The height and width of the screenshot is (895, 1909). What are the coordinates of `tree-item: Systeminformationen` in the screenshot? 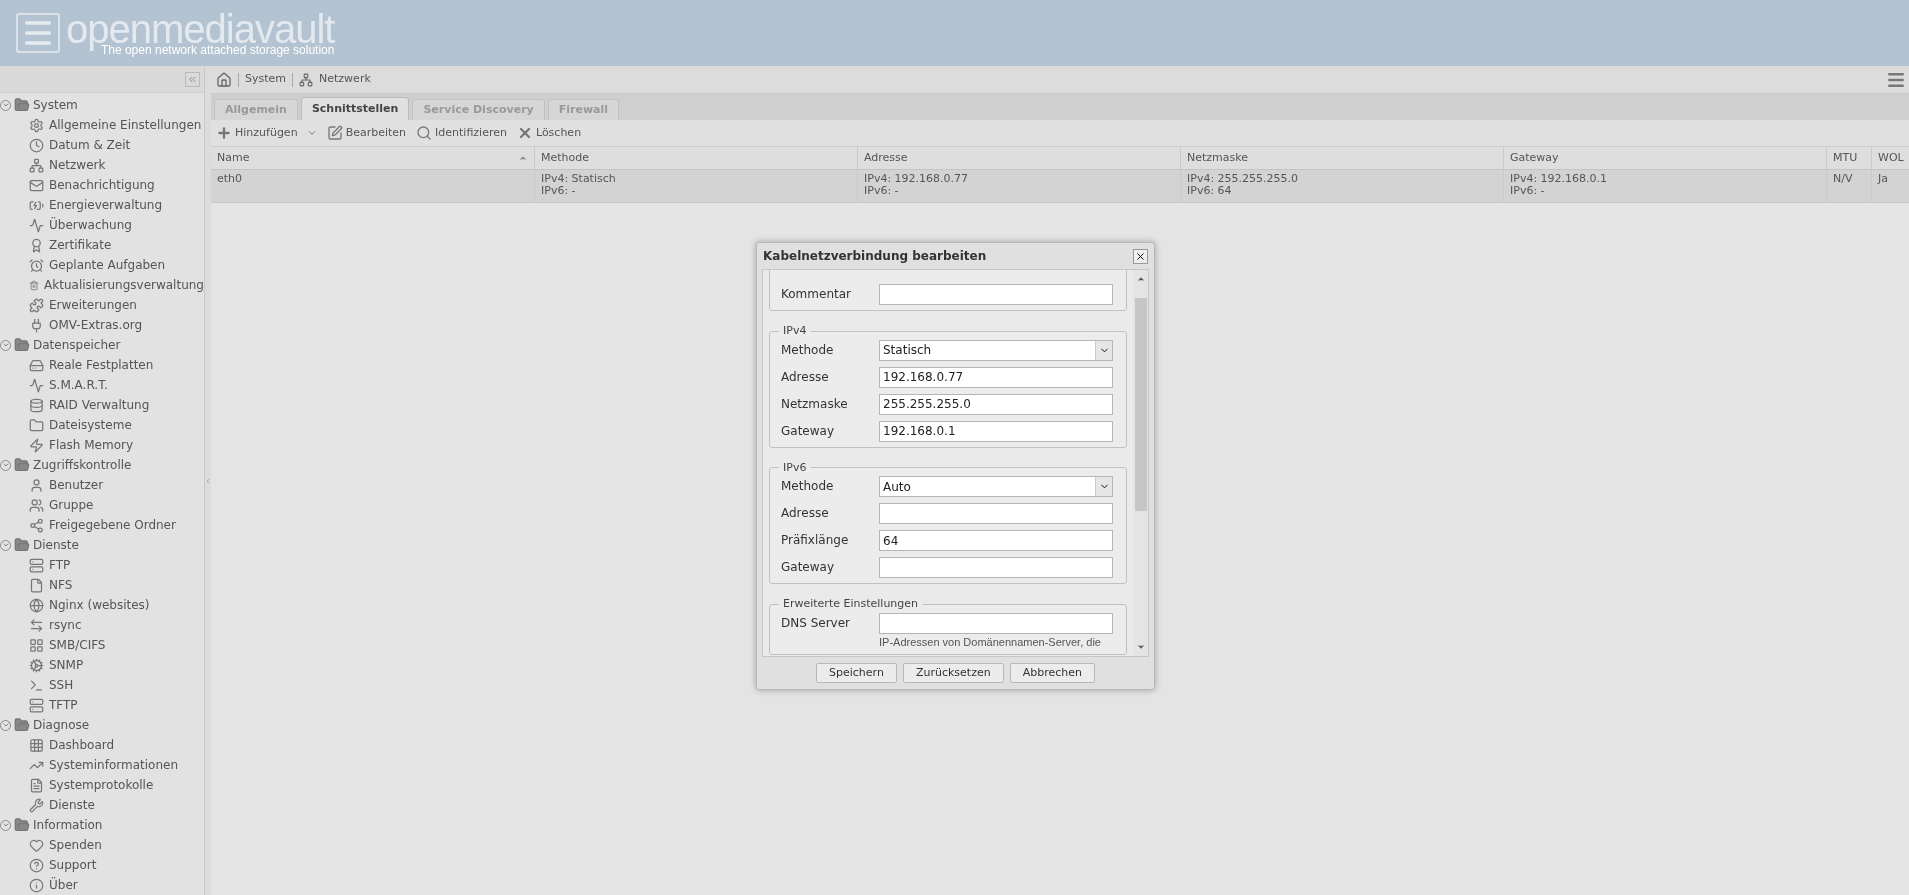 It's located at (102, 765).